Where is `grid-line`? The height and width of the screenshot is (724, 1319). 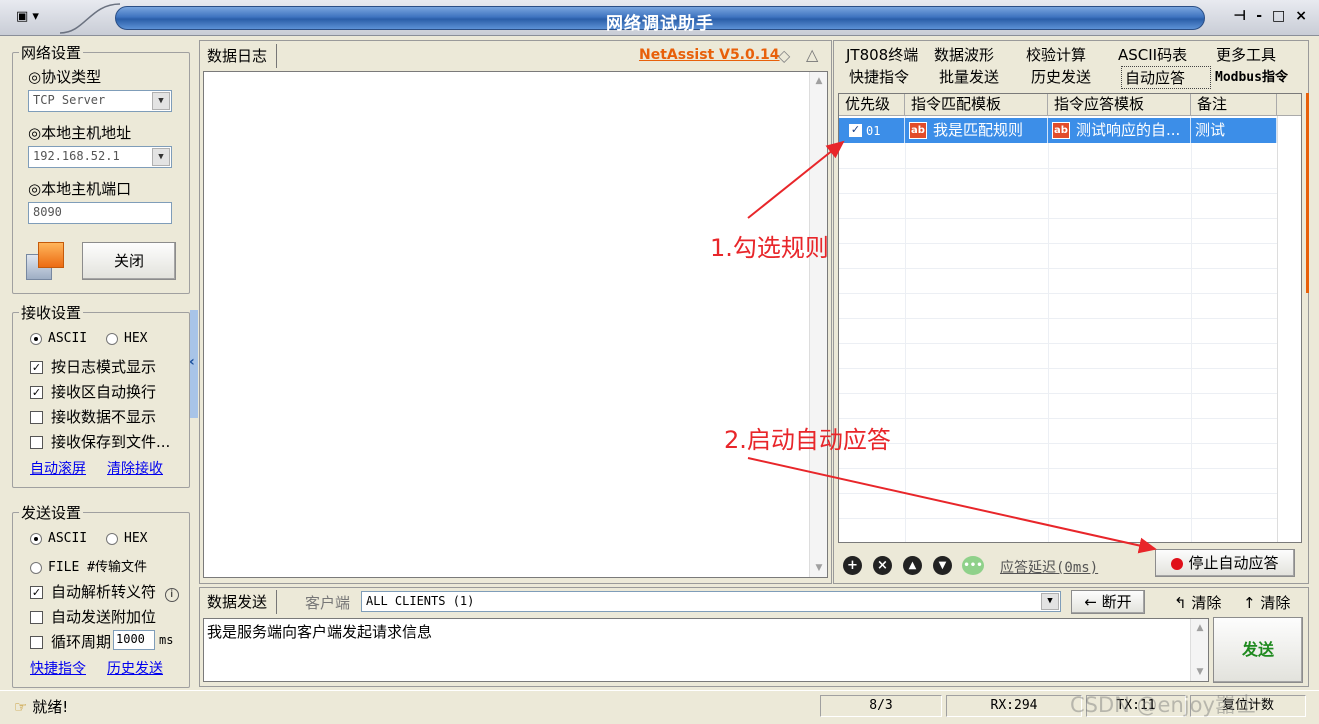
grid-line is located at coordinates (1048, 329).